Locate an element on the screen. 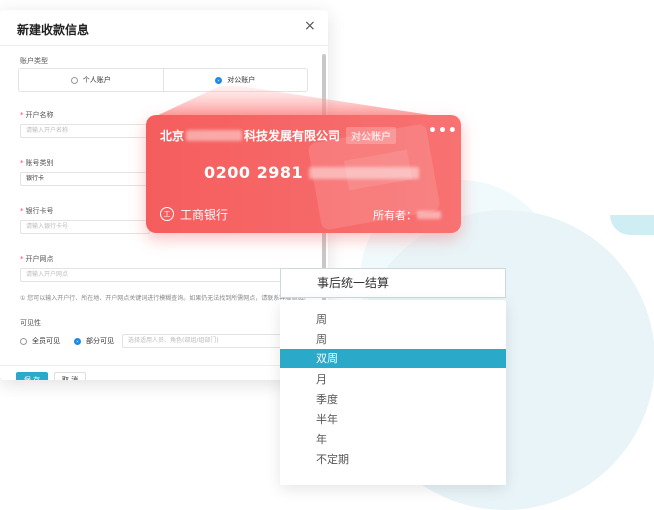  account-type-label: 账户类型 is located at coordinates (34, 61).